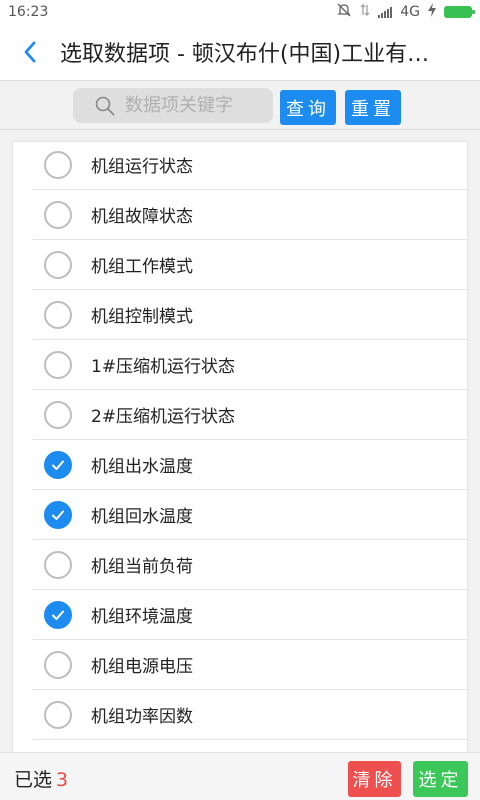  Describe the element at coordinates (105, 105) in the screenshot. I see `search-icon` at that location.